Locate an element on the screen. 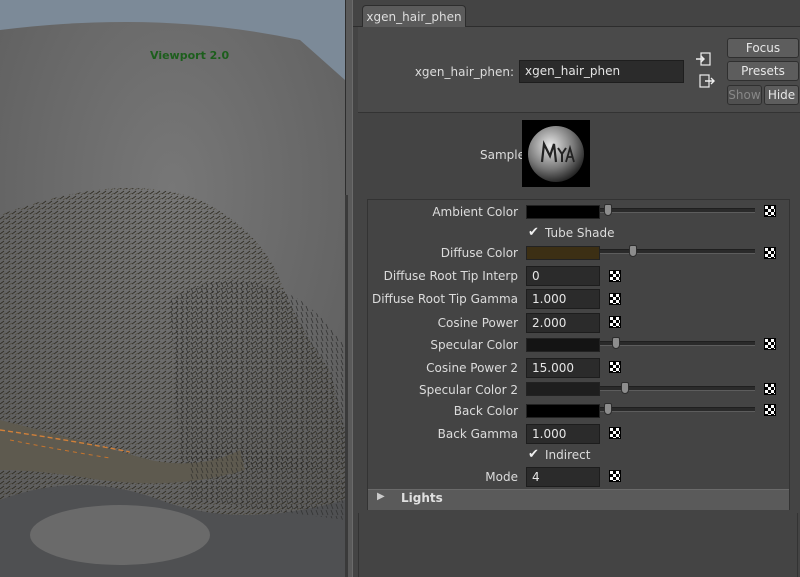  specular-color-2-swatch is located at coordinates (563, 389).